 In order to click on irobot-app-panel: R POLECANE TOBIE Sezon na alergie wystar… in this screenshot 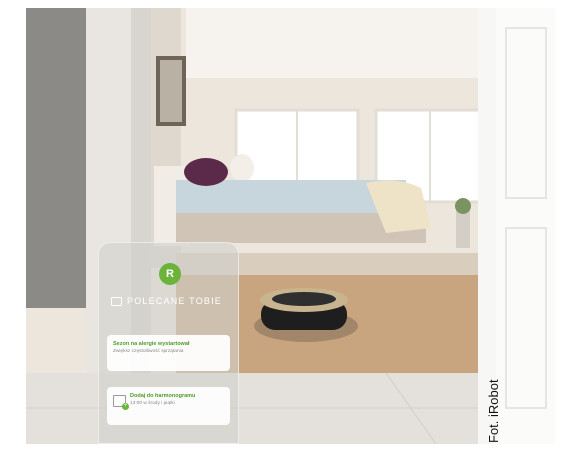, I will do `click(168, 343)`.